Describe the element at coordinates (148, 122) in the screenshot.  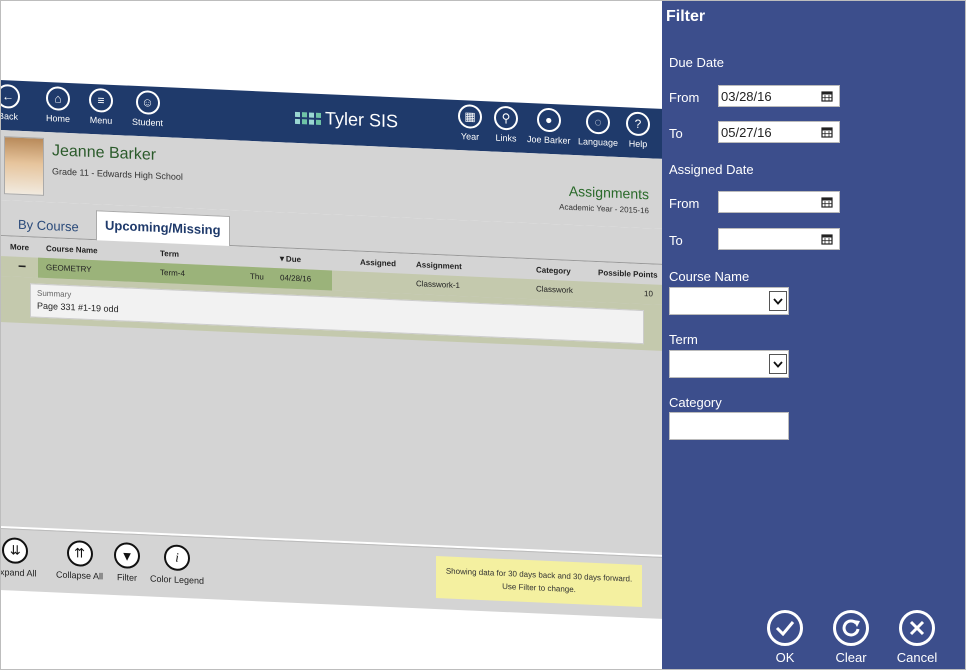
I see `student-label: Student` at that location.